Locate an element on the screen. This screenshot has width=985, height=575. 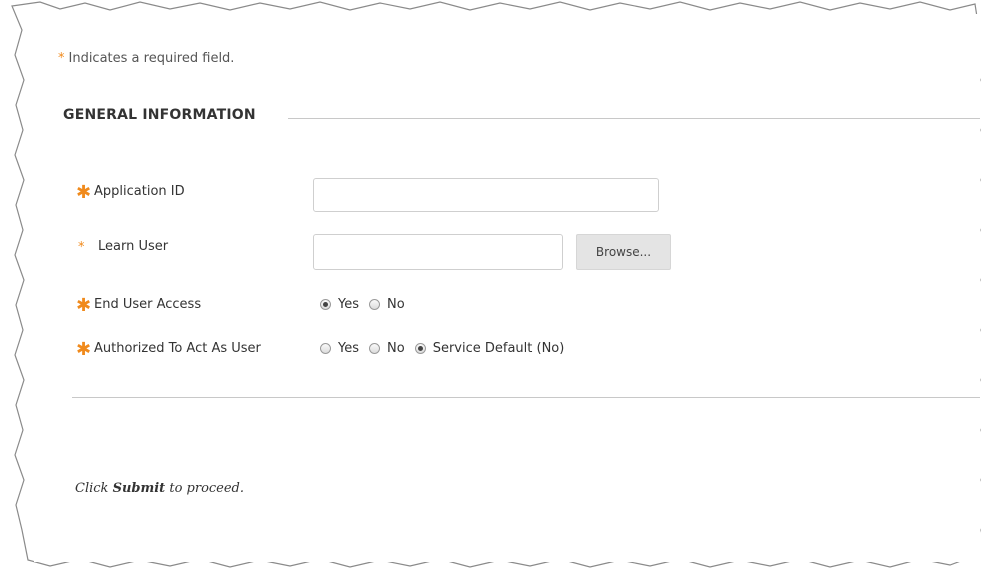
end-user-access-no-radio is located at coordinates (374, 304).